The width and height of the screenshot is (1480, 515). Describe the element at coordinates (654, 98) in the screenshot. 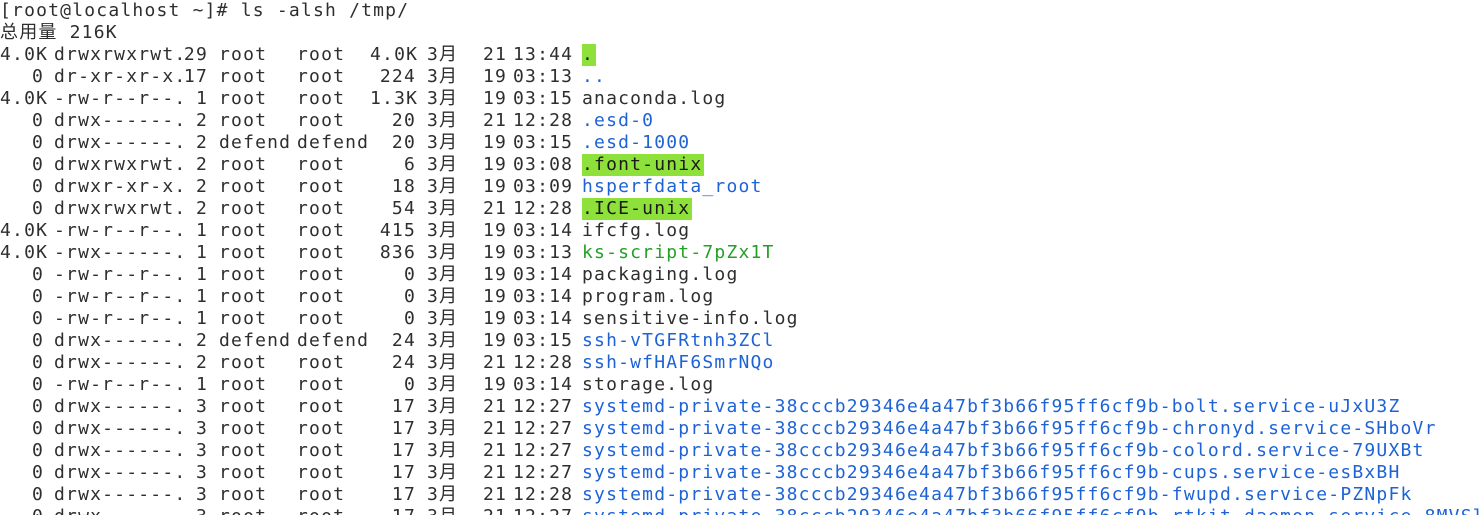

I see `file-name-cell: anaconda.log` at that location.